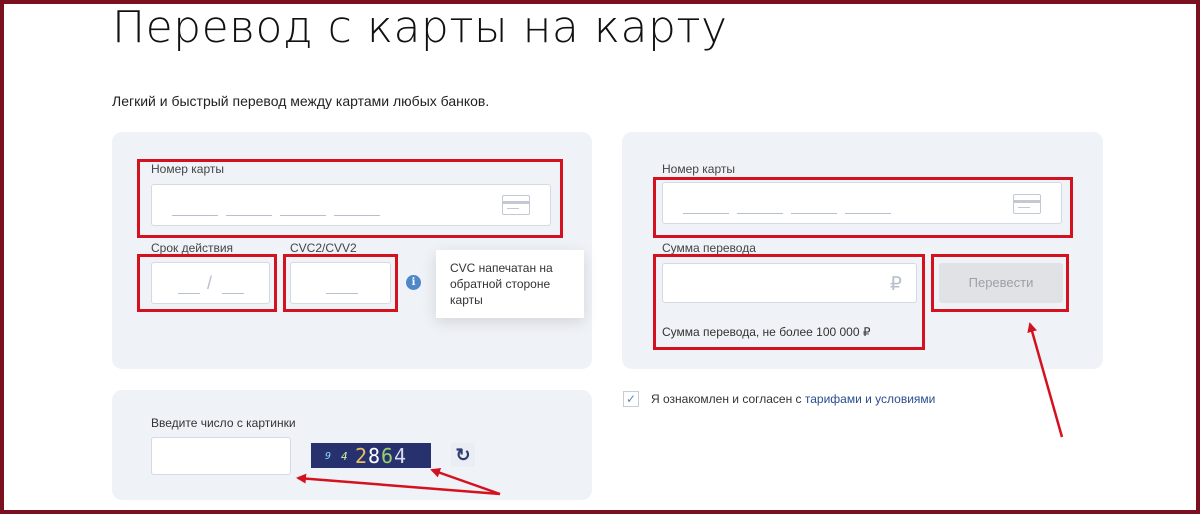  Describe the element at coordinates (221, 456) in the screenshot. I see `captcha-input` at that location.